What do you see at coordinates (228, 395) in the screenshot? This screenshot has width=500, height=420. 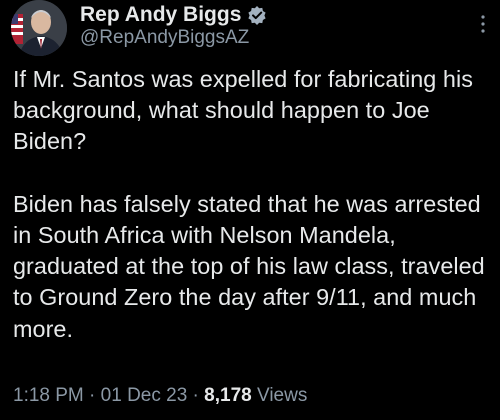 I see `views-count: 8,178` at bounding box center [228, 395].